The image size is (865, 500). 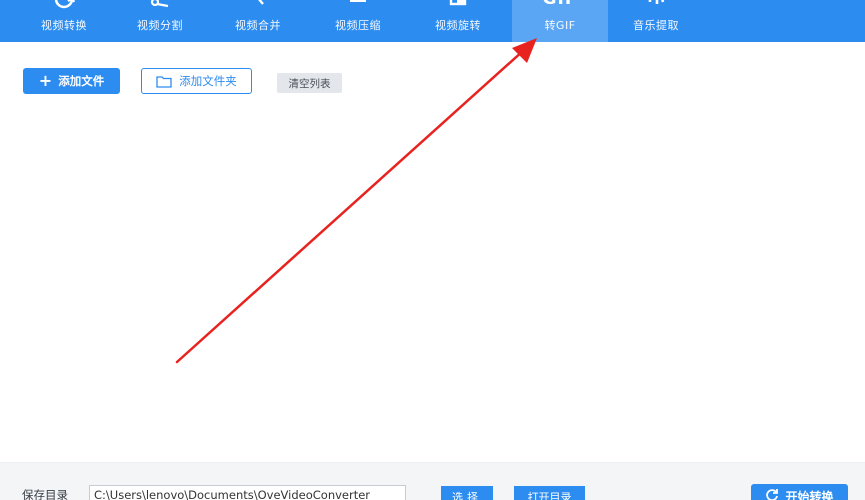 I want to click on tab-to-gif: GIF 转GIF, so click(x=560, y=21).